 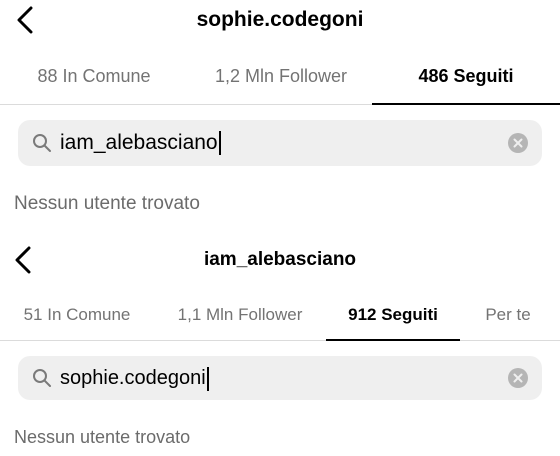 I want to click on search-input: iam_alebasciano, so click(x=280, y=143).